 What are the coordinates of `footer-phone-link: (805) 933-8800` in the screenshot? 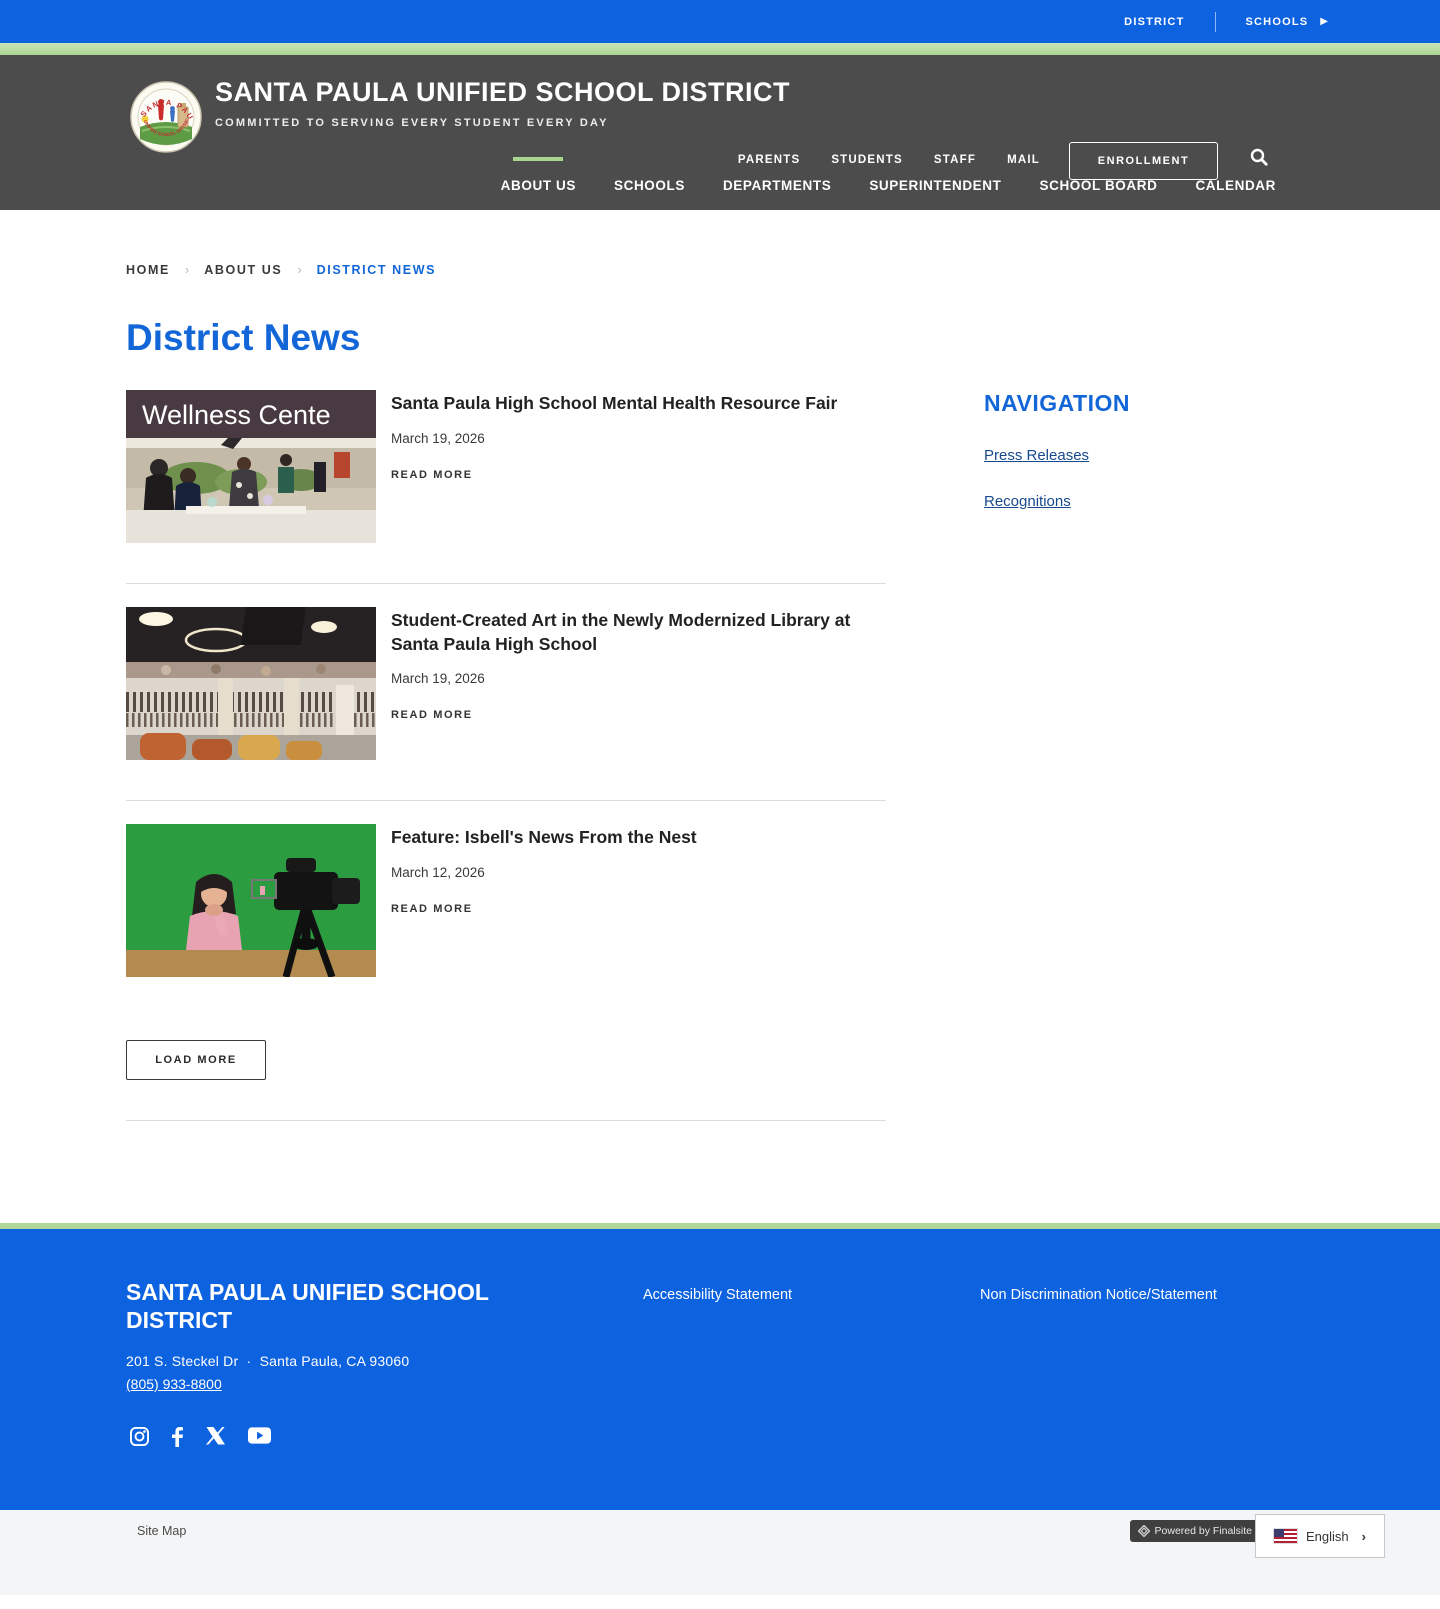 It's located at (174, 1384).